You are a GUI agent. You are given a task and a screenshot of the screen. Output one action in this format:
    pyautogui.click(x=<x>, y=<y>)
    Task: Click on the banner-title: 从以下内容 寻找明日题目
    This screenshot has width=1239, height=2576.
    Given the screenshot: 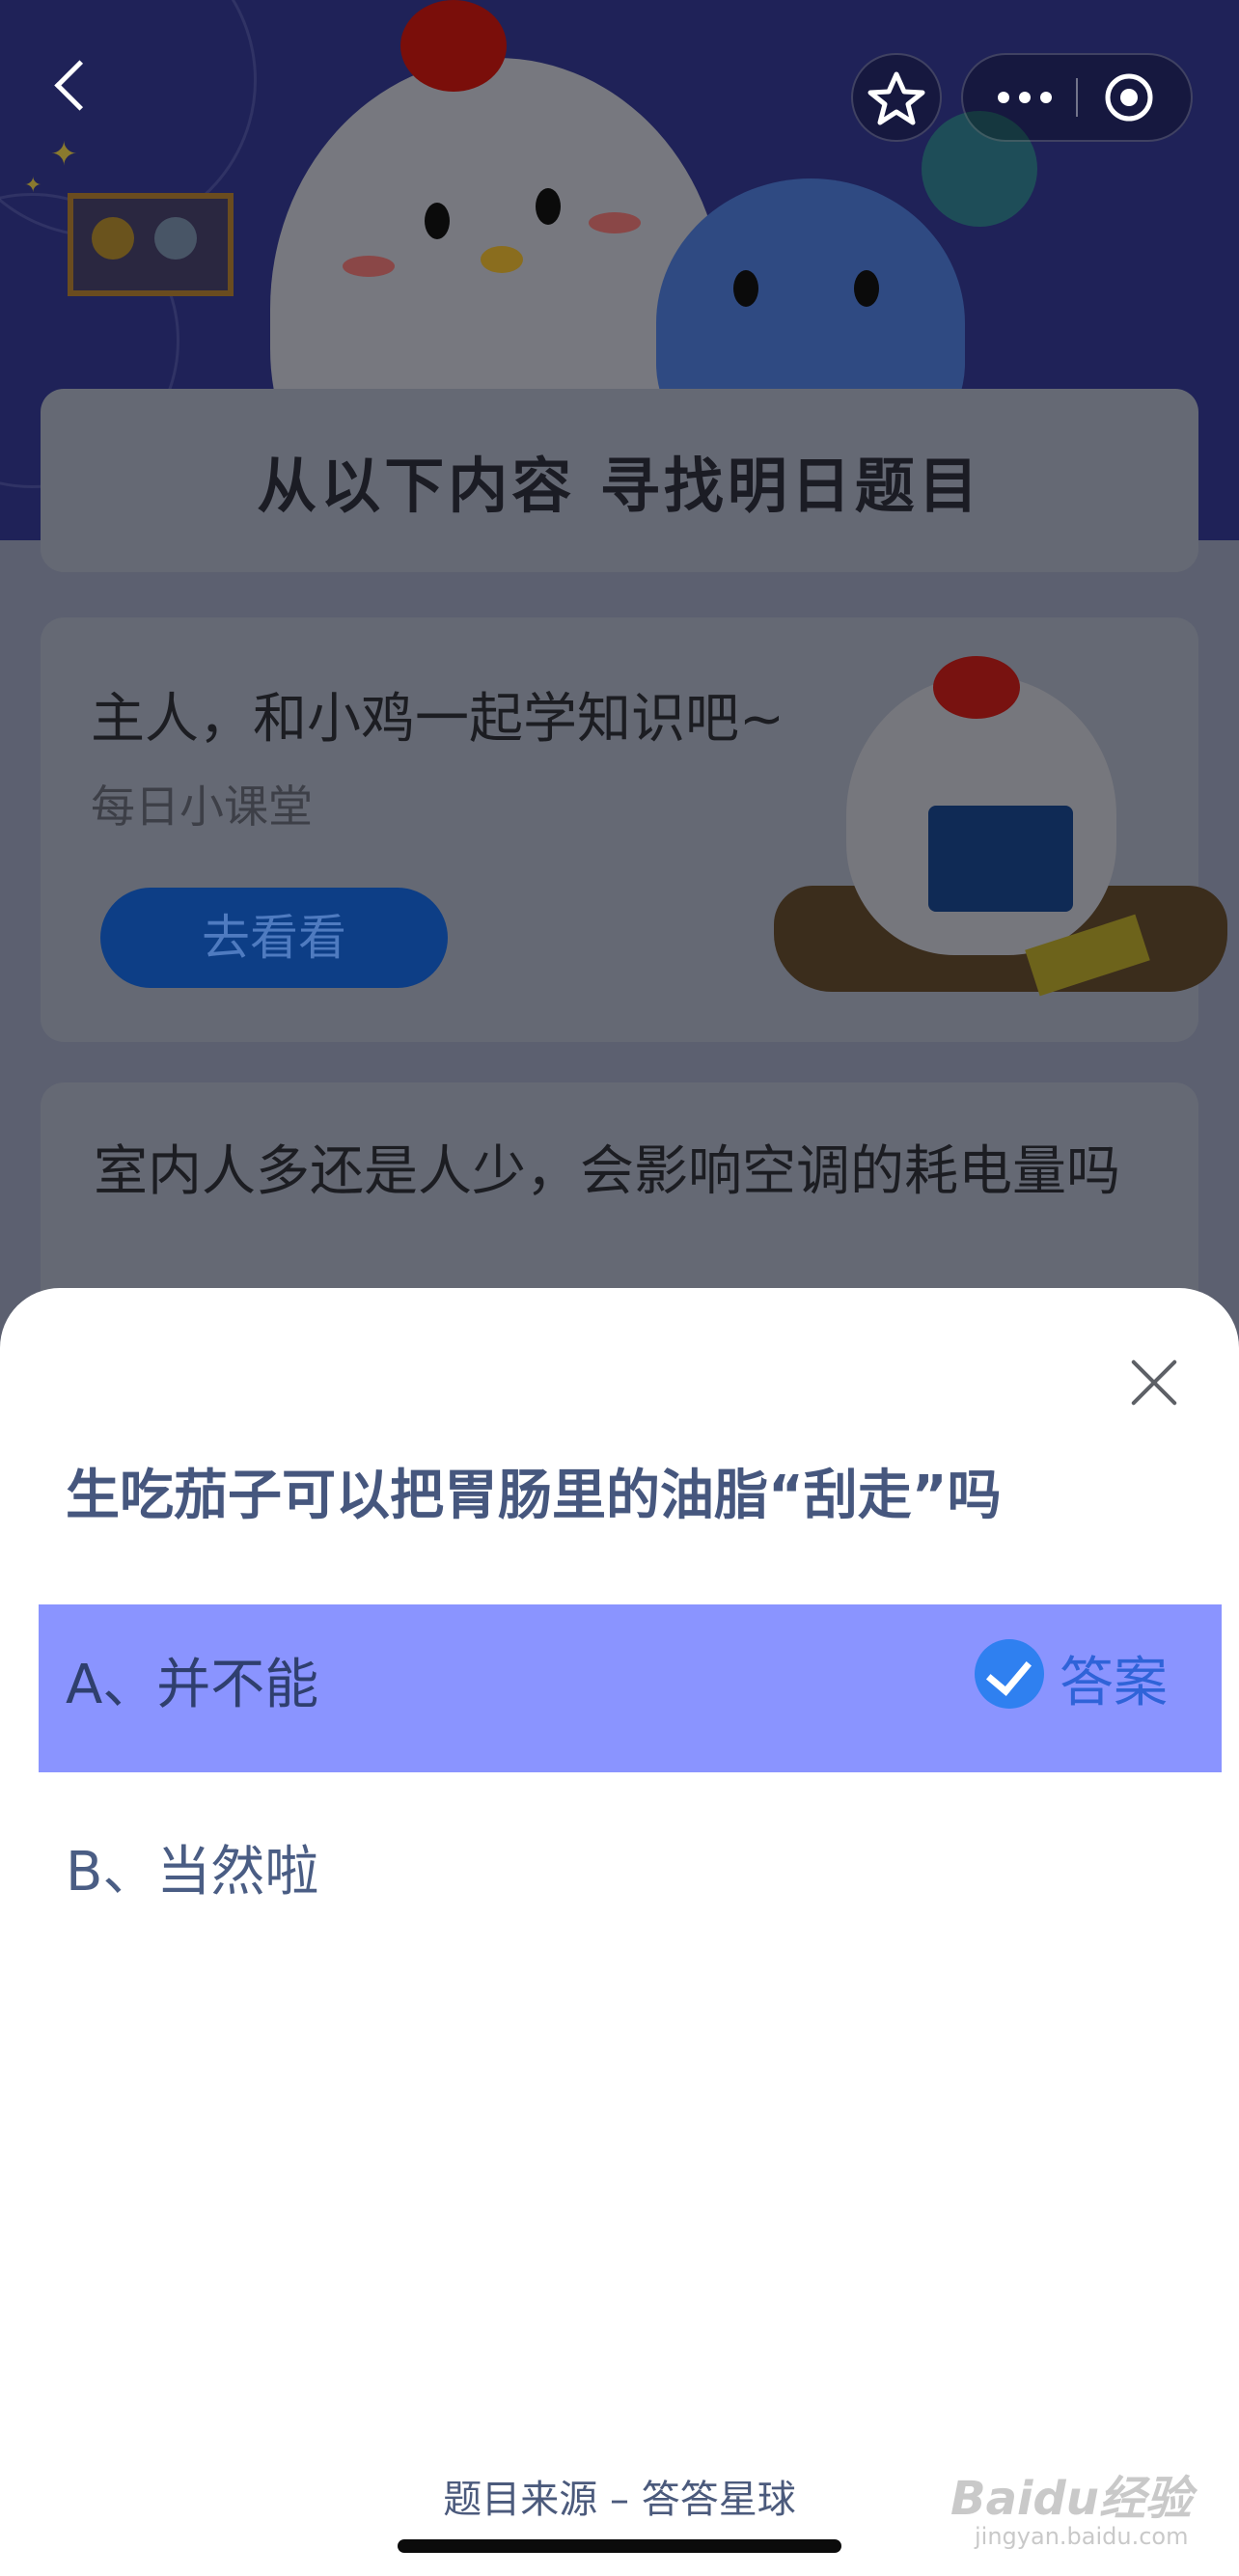 What is the action you would take?
    pyautogui.click(x=619, y=486)
    